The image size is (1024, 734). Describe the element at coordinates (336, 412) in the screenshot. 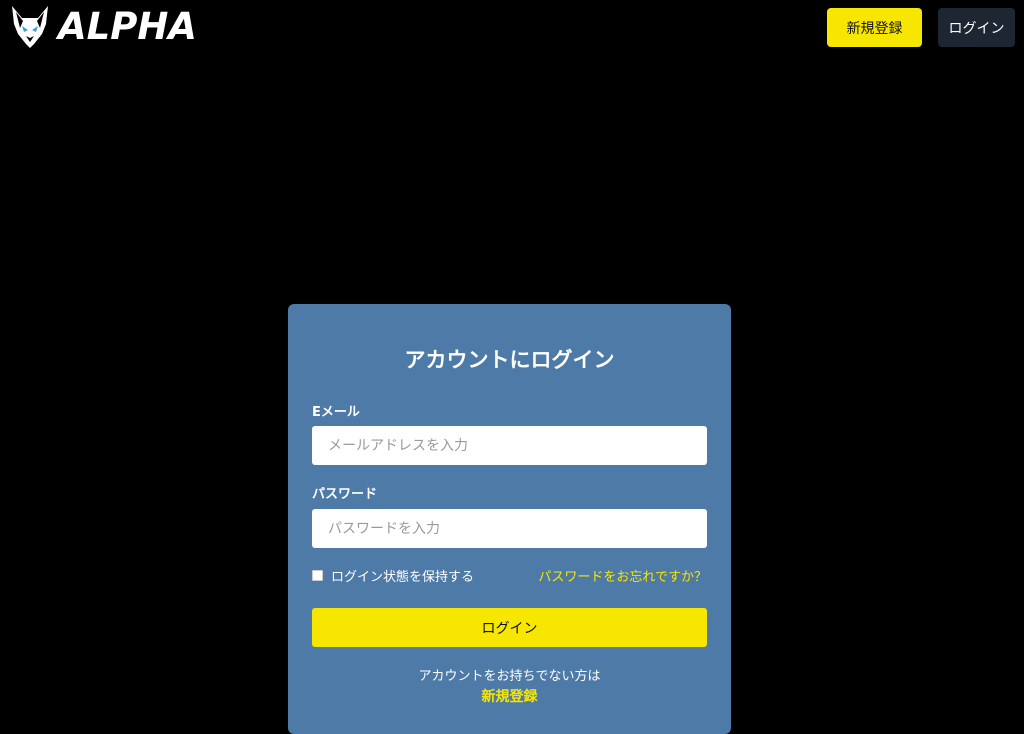

I see `email-label: Eメール` at that location.